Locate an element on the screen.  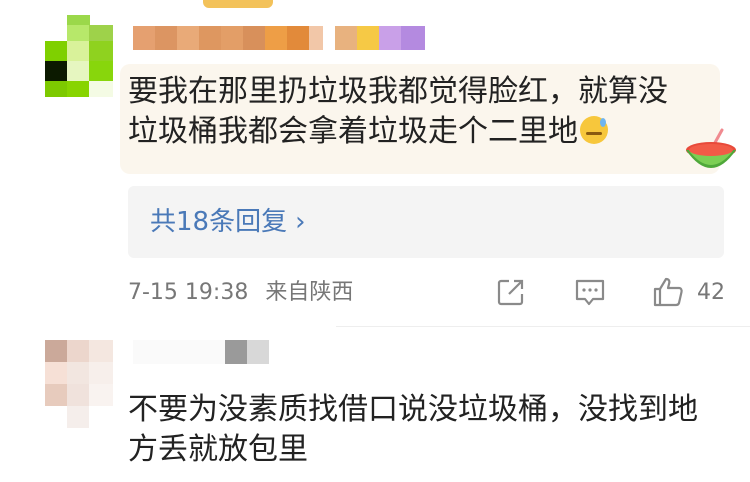
comment-text-line2: 方丢就放包里 is located at coordinates (218, 449).